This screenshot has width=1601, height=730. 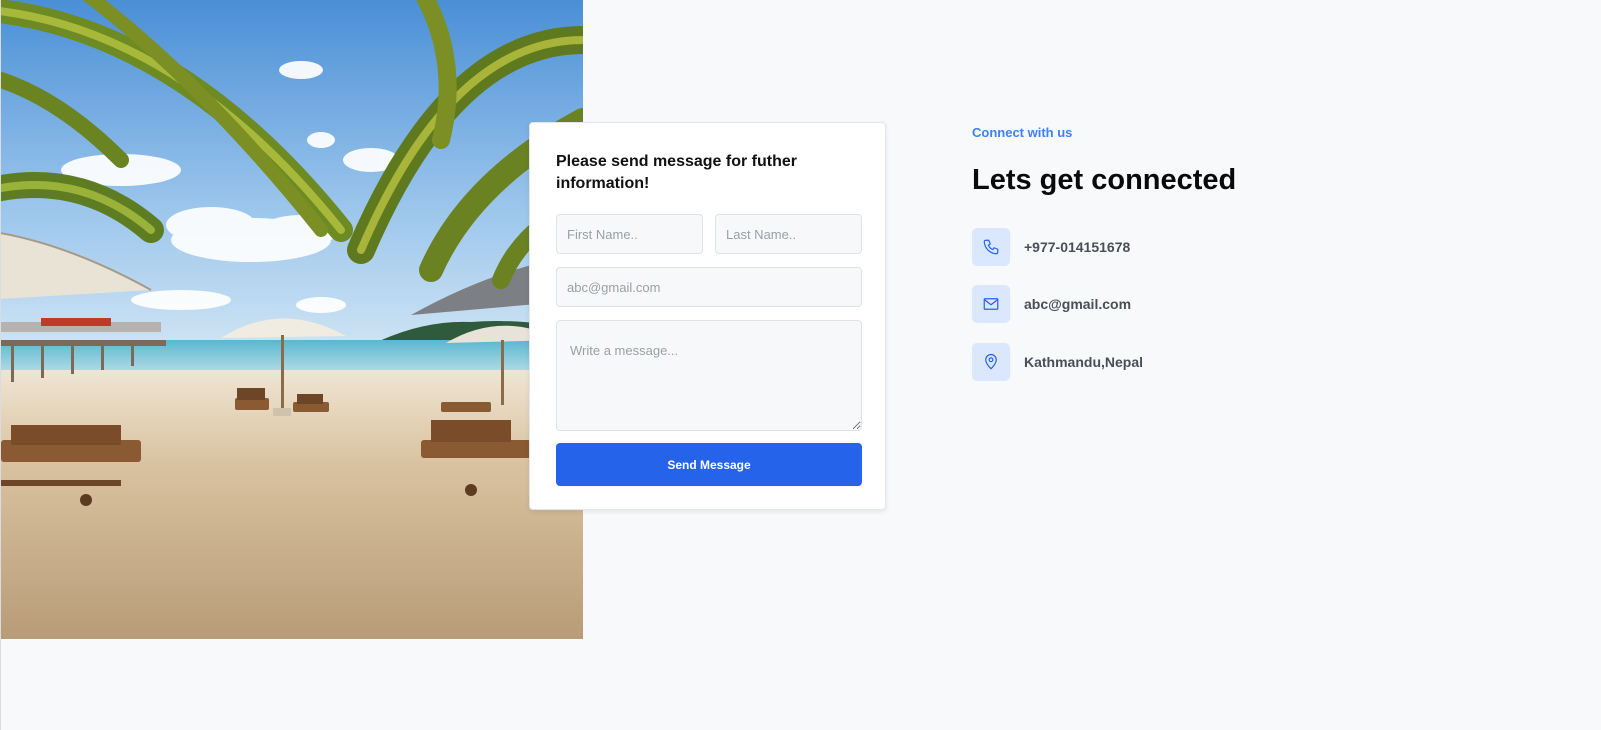 What do you see at coordinates (991, 362) in the screenshot?
I see `location-pin-icon` at bounding box center [991, 362].